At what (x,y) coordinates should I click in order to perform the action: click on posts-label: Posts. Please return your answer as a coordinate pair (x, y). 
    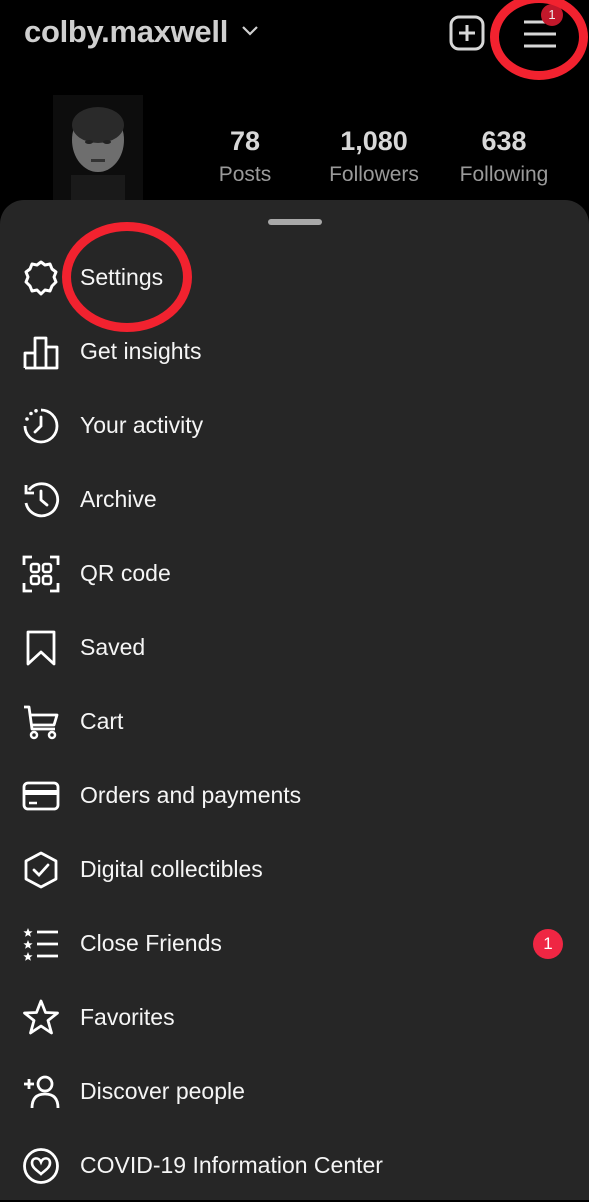
    Looking at the image, I should click on (245, 174).